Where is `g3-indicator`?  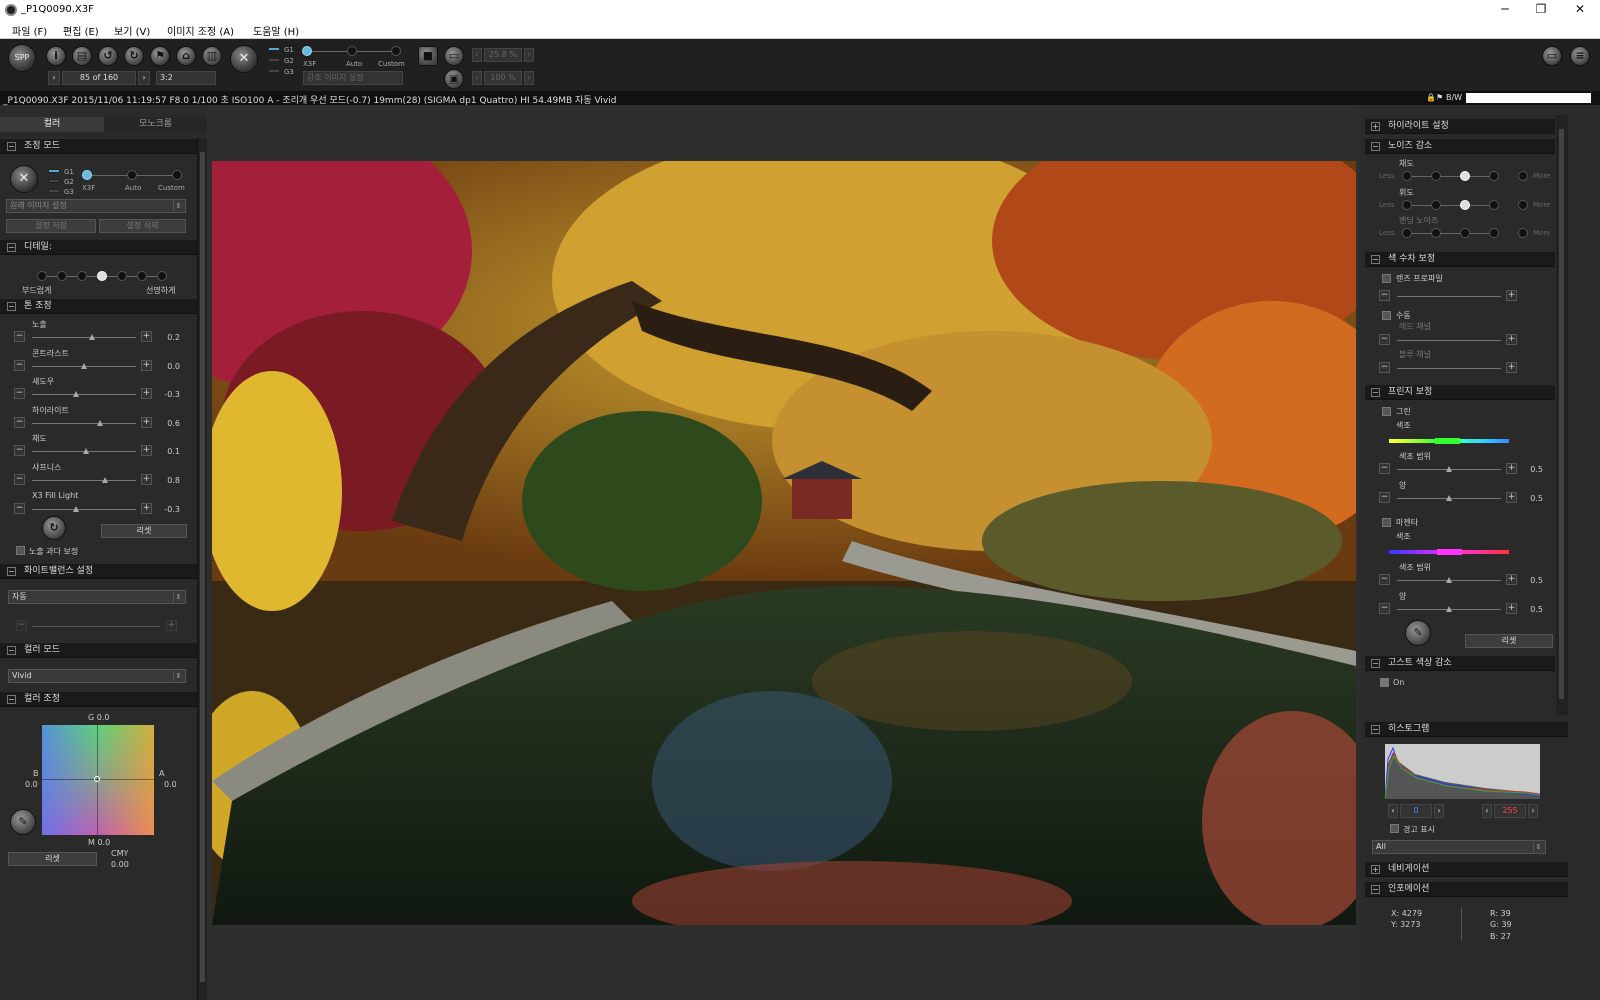
g3-indicator is located at coordinates (274, 71).